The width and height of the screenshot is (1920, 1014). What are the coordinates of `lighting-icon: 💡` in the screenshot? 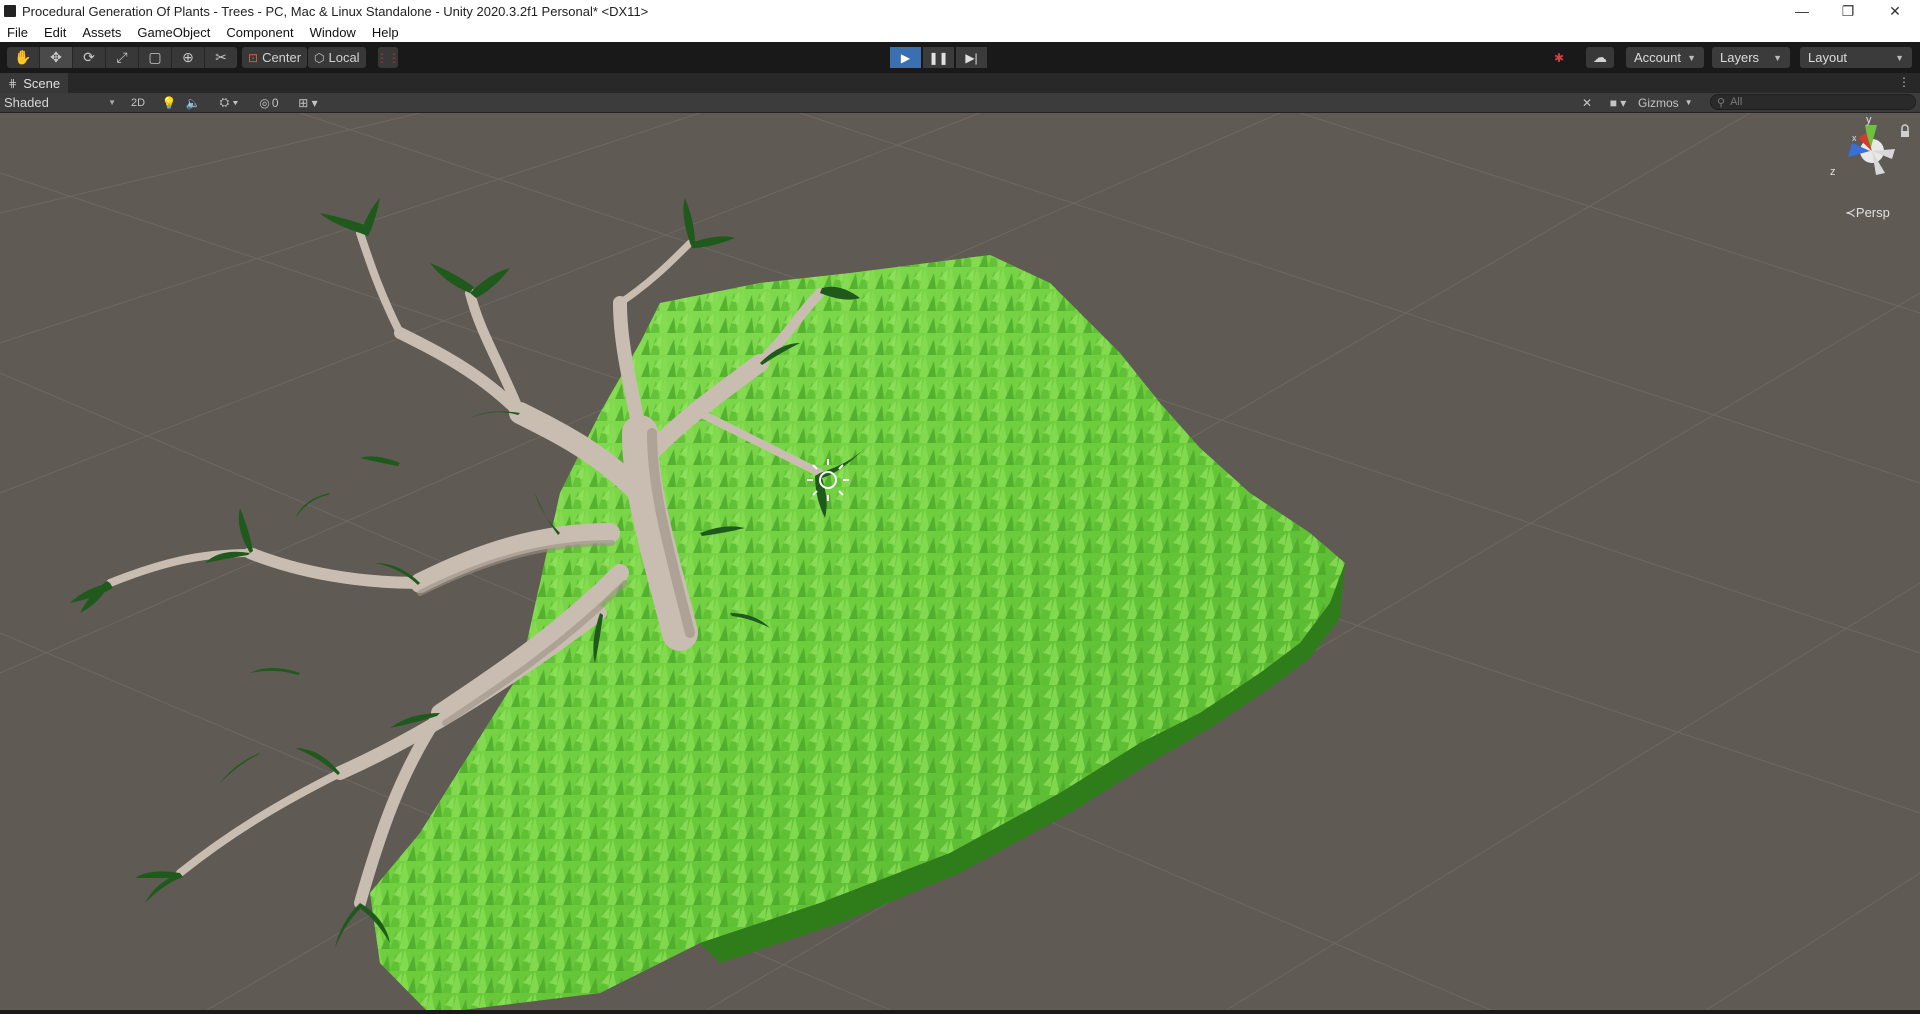 It's located at (169, 102).